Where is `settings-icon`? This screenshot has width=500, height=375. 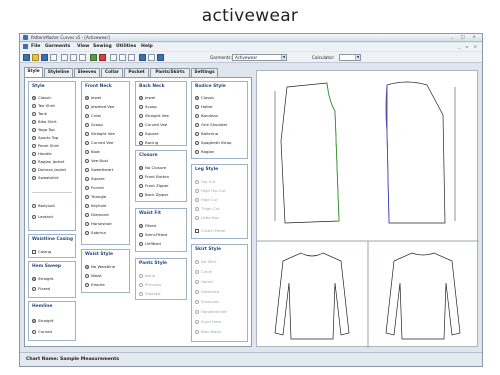 settings-icon is located at coordinates (151, 57).